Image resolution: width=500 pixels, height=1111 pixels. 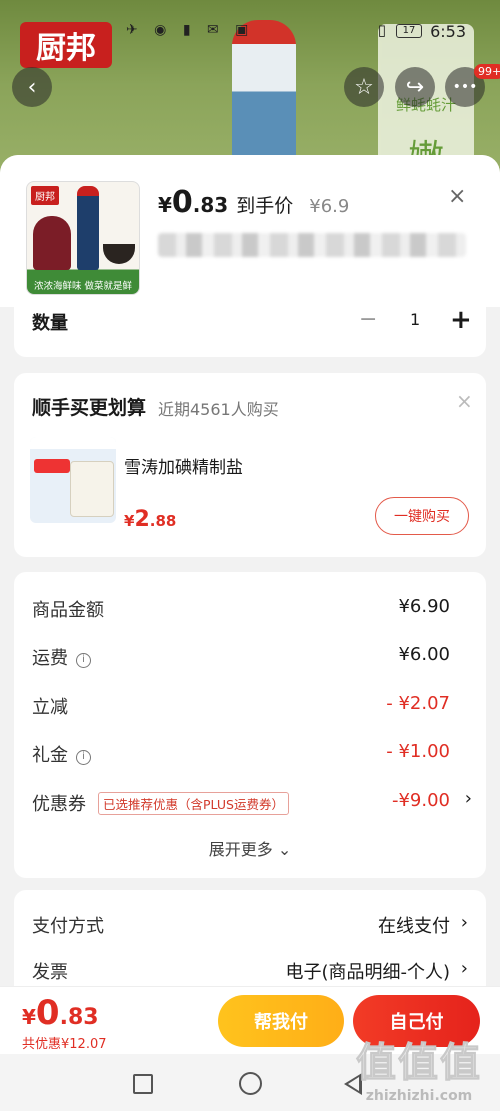 I want to click on fee-value: ¥6.90, so click(x=424, y=606).